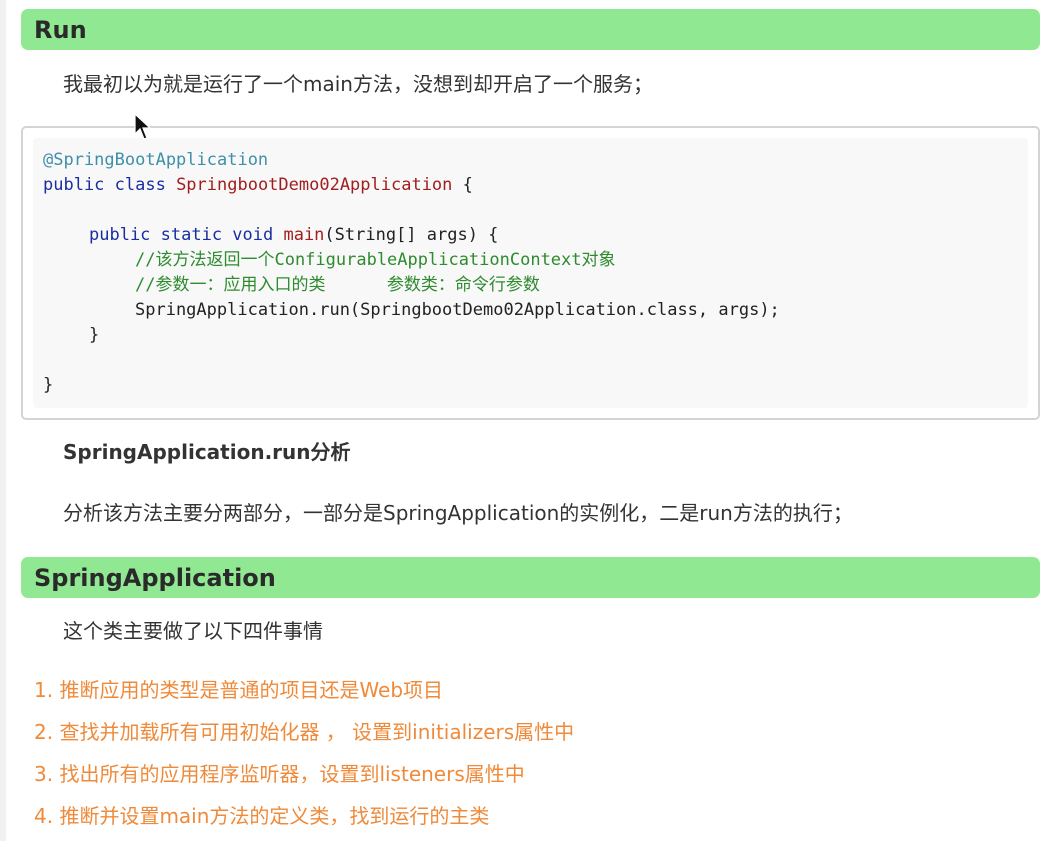  Describe the element at coordinates (304, 235) in the screenshot. I see `code-method-name: main` at that location.